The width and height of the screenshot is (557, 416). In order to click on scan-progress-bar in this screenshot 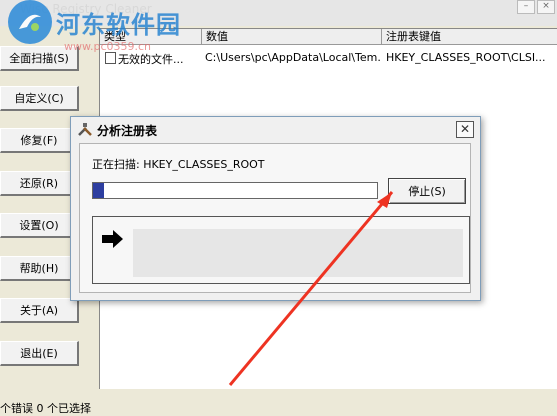, I will do `click(235, 190)`.